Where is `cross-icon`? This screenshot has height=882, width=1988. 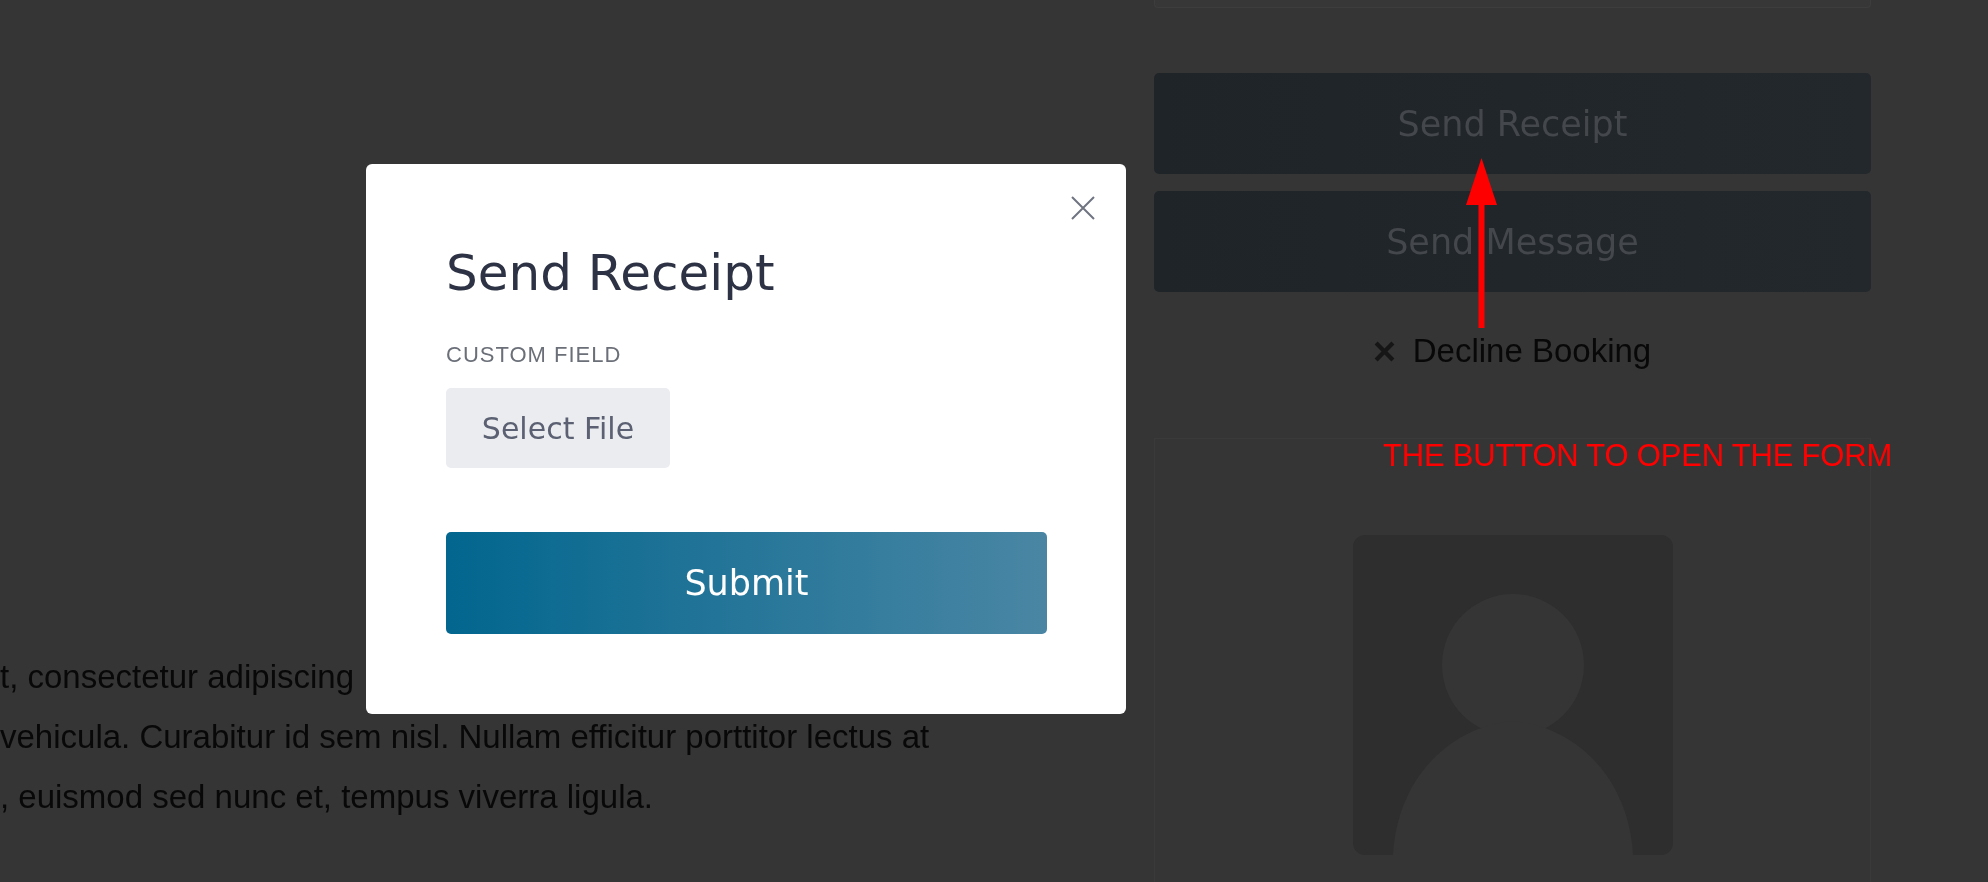
cross-icon is located at coordinates (1384, 351).